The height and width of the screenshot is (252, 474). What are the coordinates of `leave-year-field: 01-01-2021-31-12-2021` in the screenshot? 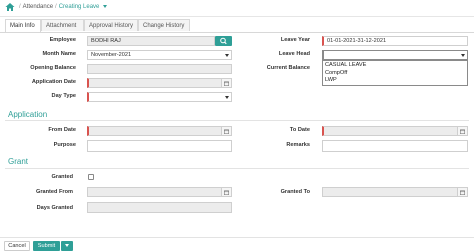 It's located at (395, 41).